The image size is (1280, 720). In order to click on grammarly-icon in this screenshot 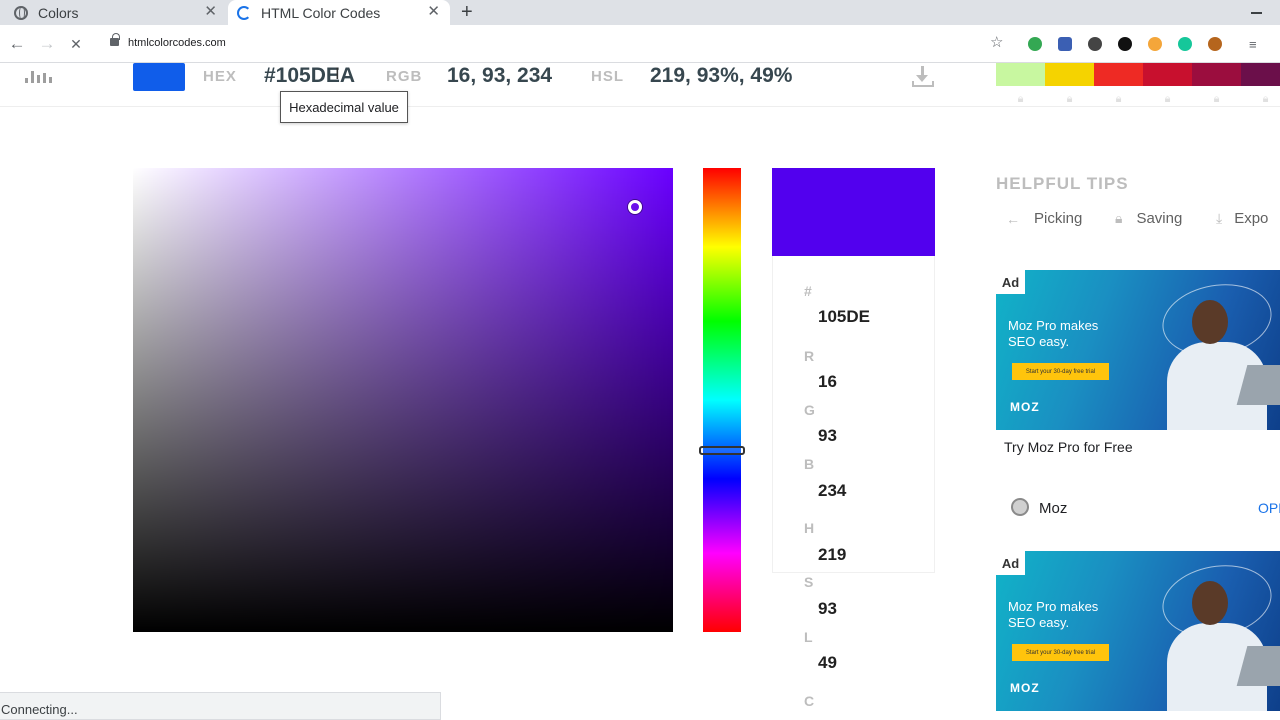, I will do `click(1185, 44)`.